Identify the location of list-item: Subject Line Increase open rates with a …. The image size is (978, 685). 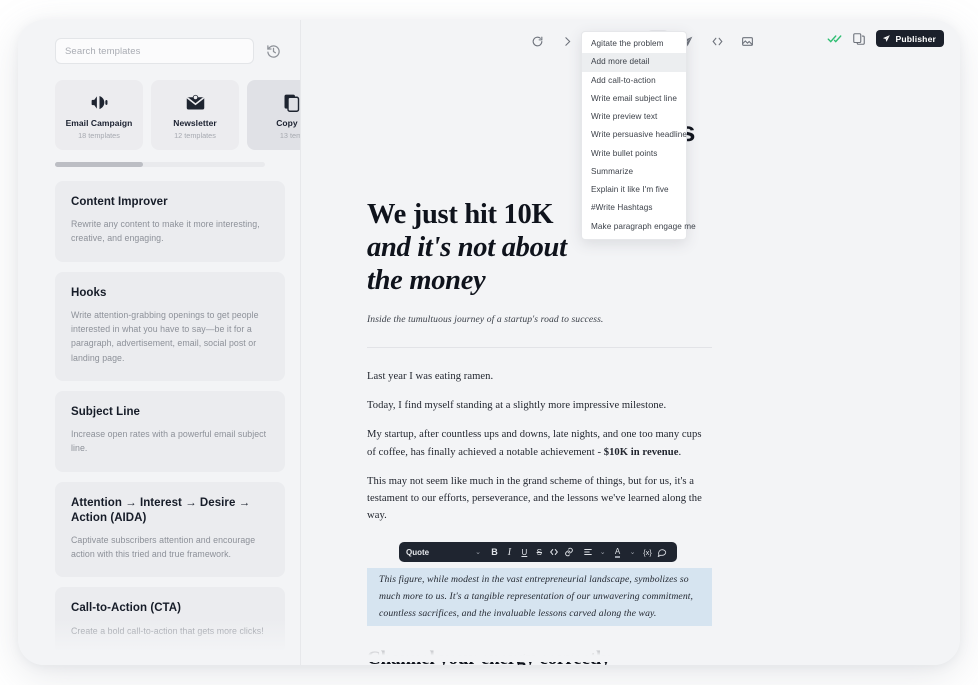
(170, 431).